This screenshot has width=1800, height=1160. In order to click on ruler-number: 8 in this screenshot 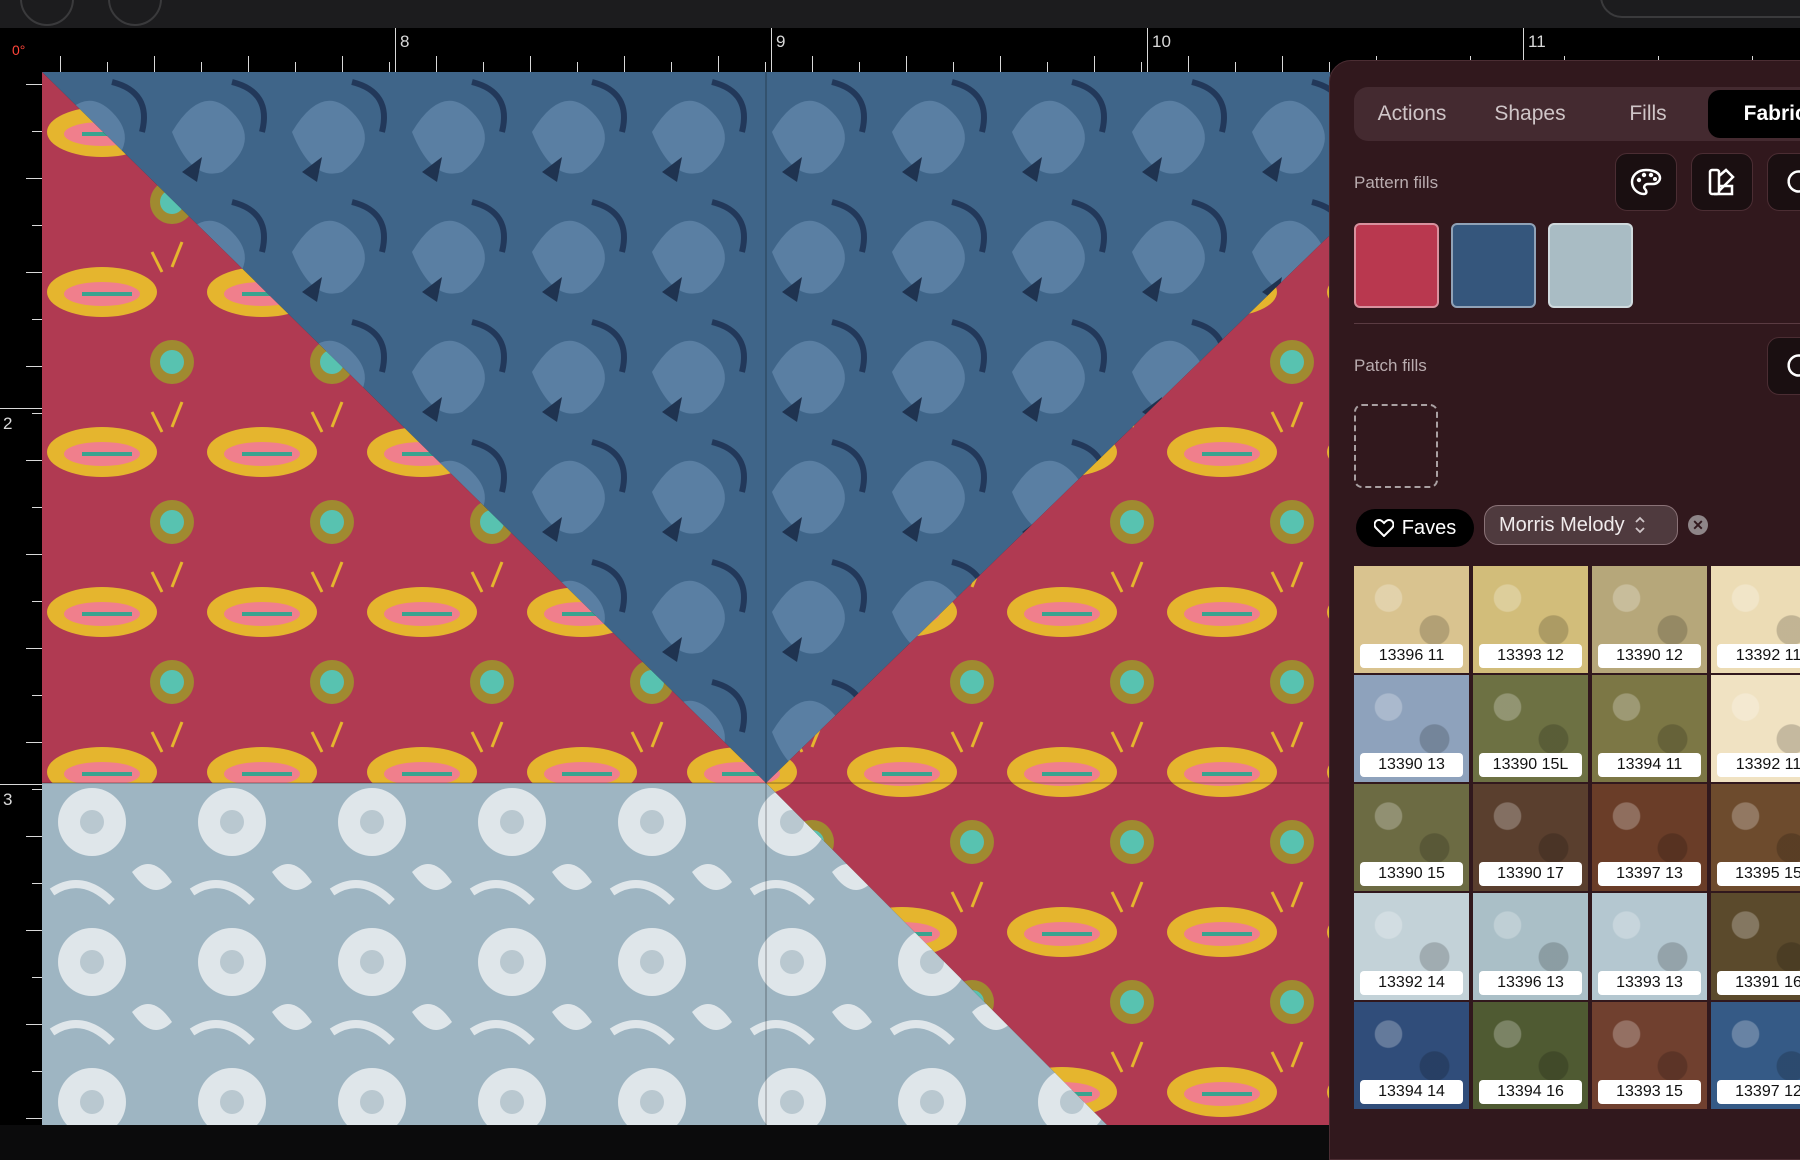, I will do `click(405, 41)`.